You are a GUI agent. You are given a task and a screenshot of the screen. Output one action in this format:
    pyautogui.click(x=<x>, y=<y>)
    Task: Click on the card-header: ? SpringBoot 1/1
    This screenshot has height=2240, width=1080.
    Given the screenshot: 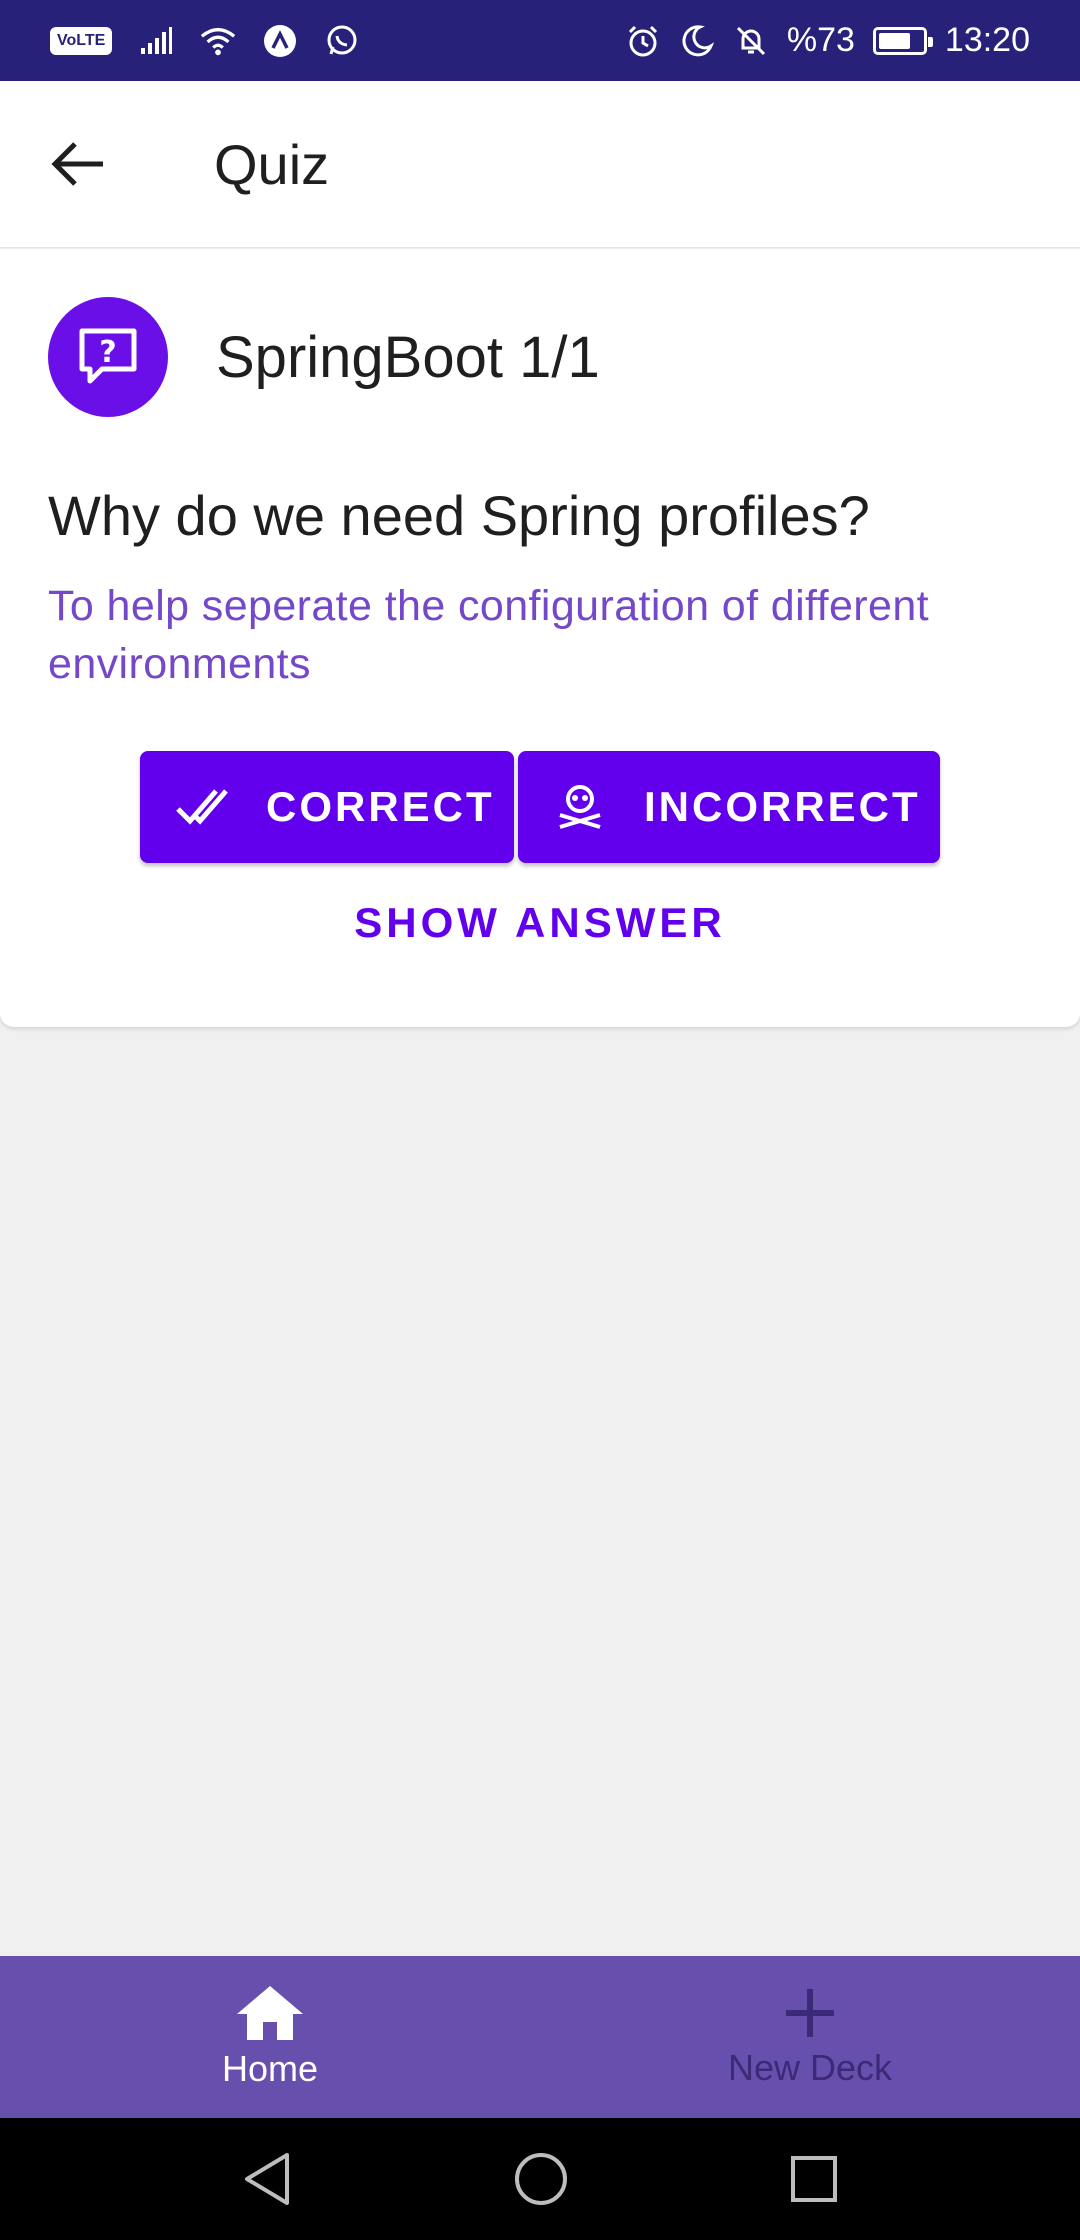 What is the action you would take?
    pyautogui.click(x=324, y=357)
    